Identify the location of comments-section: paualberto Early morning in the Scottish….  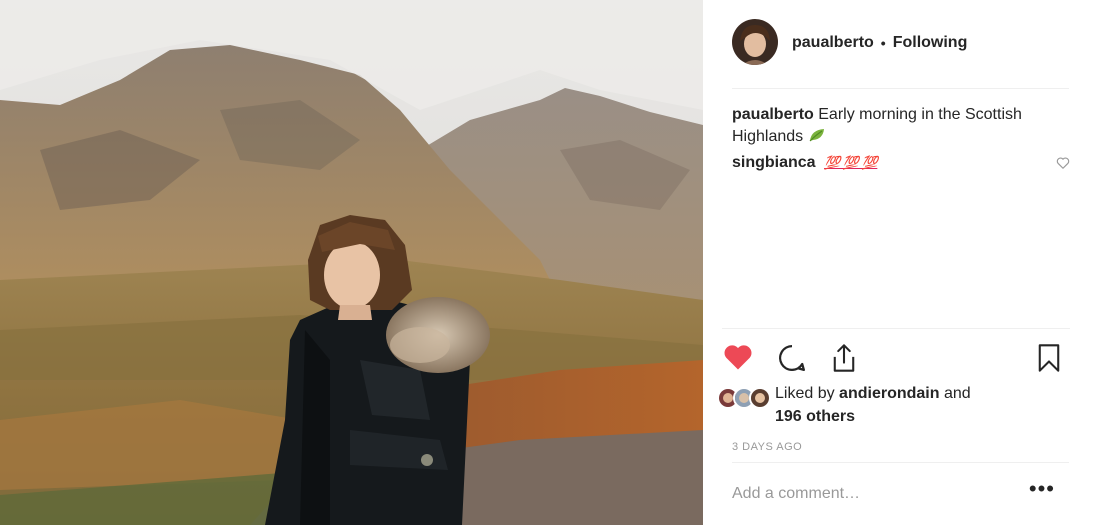
(902, 138).